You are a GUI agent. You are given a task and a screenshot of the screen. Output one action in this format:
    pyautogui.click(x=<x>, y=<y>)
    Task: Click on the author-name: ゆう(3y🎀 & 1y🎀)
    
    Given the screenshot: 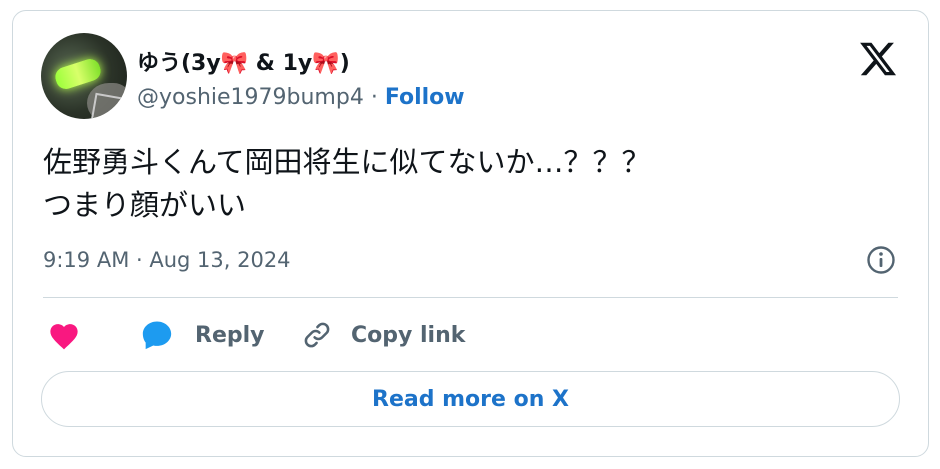 What is the action you would take?
    pyautogui.click(x=243, y=61)
    